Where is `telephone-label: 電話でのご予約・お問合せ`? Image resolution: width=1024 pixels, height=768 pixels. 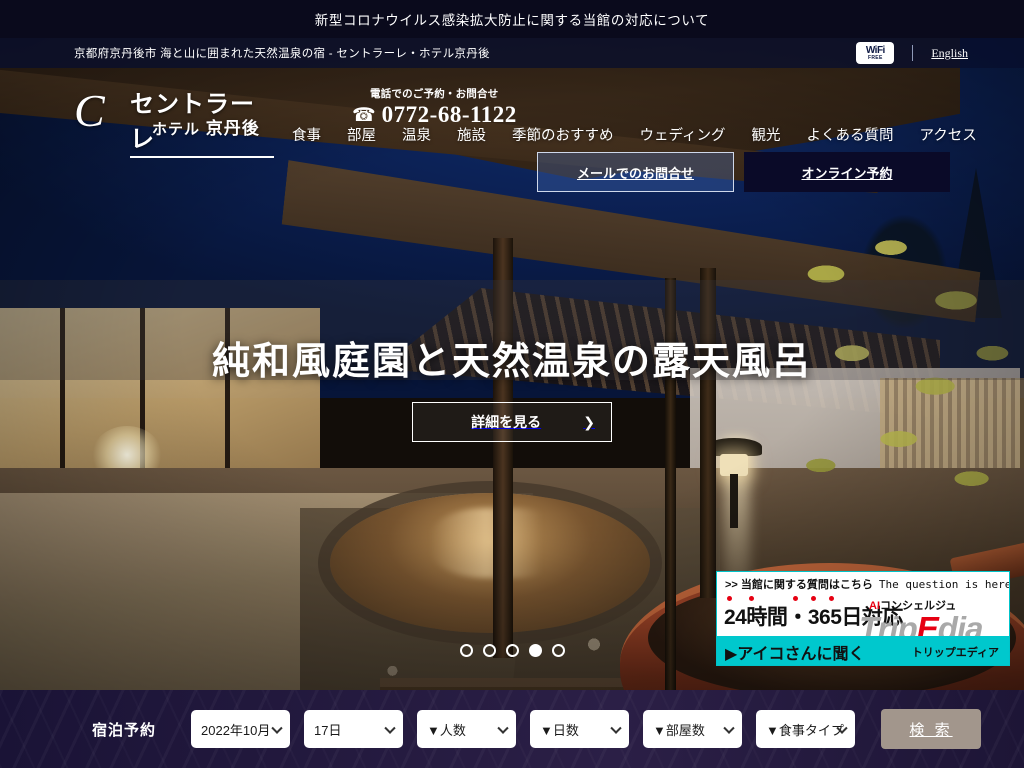 telephone-label: 電話でのご予約・お問合せ is located at coordinates (434, 94).